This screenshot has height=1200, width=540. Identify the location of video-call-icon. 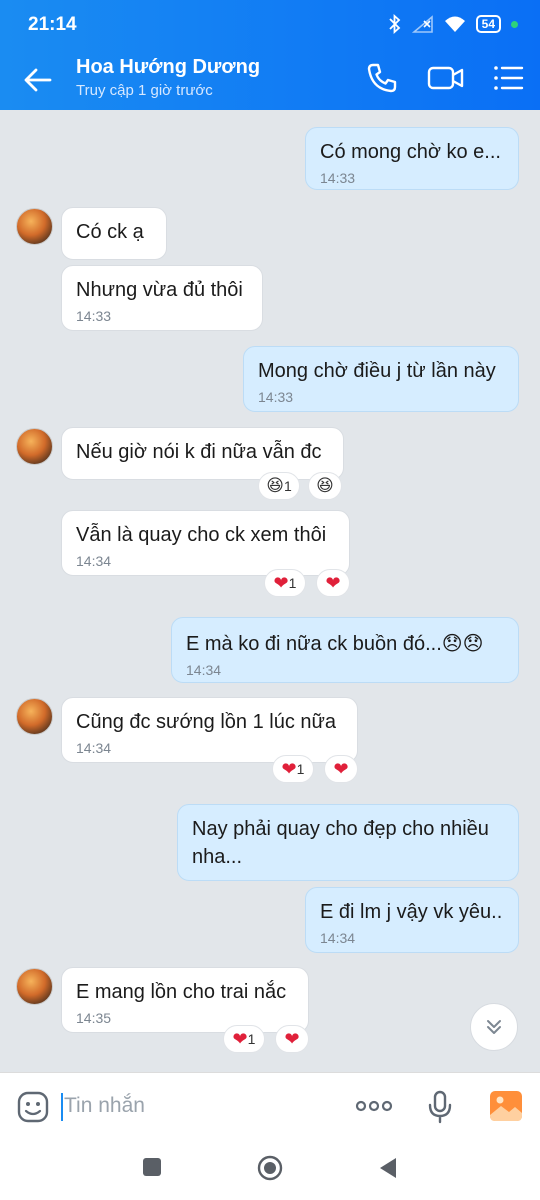
(446, 78).